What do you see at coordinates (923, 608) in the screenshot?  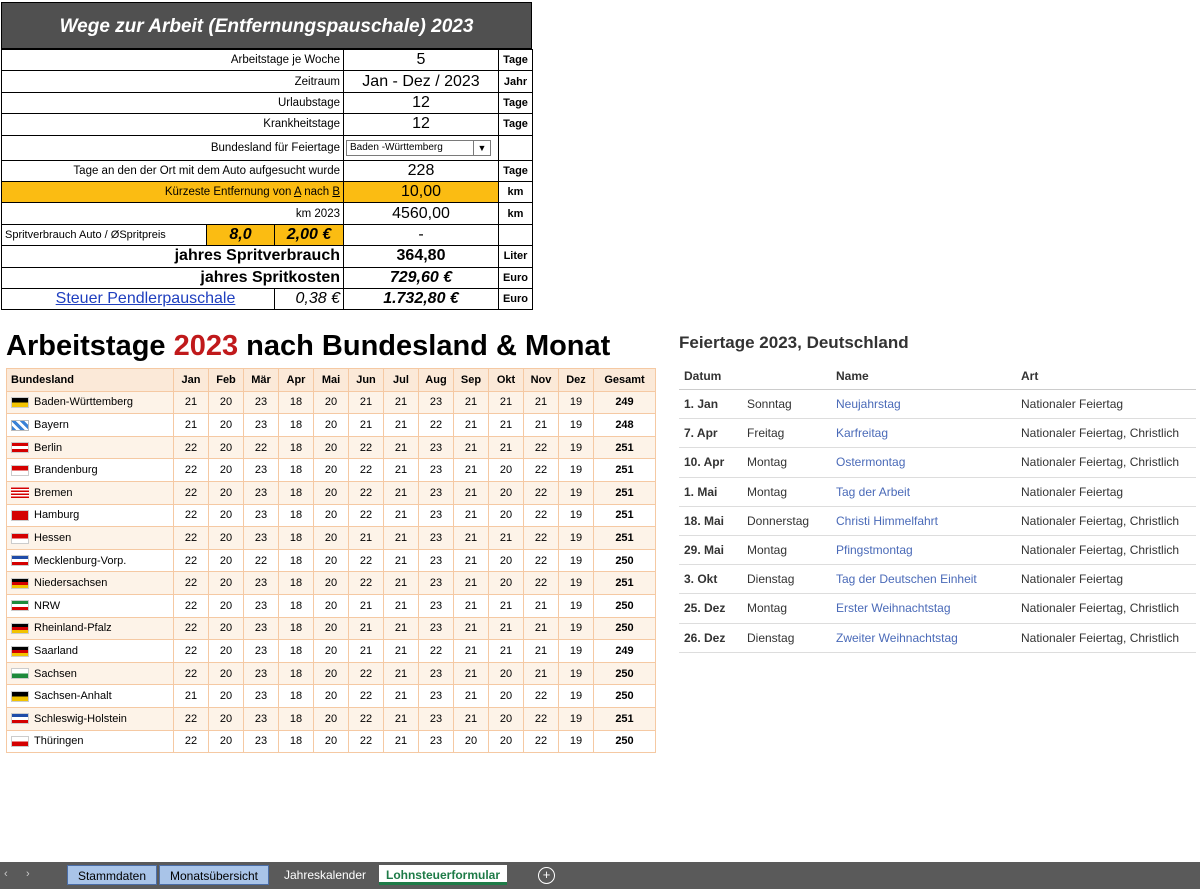 I see `holiday-name-link: Erster Weihnachtstag` at bounding box center [923, 608].